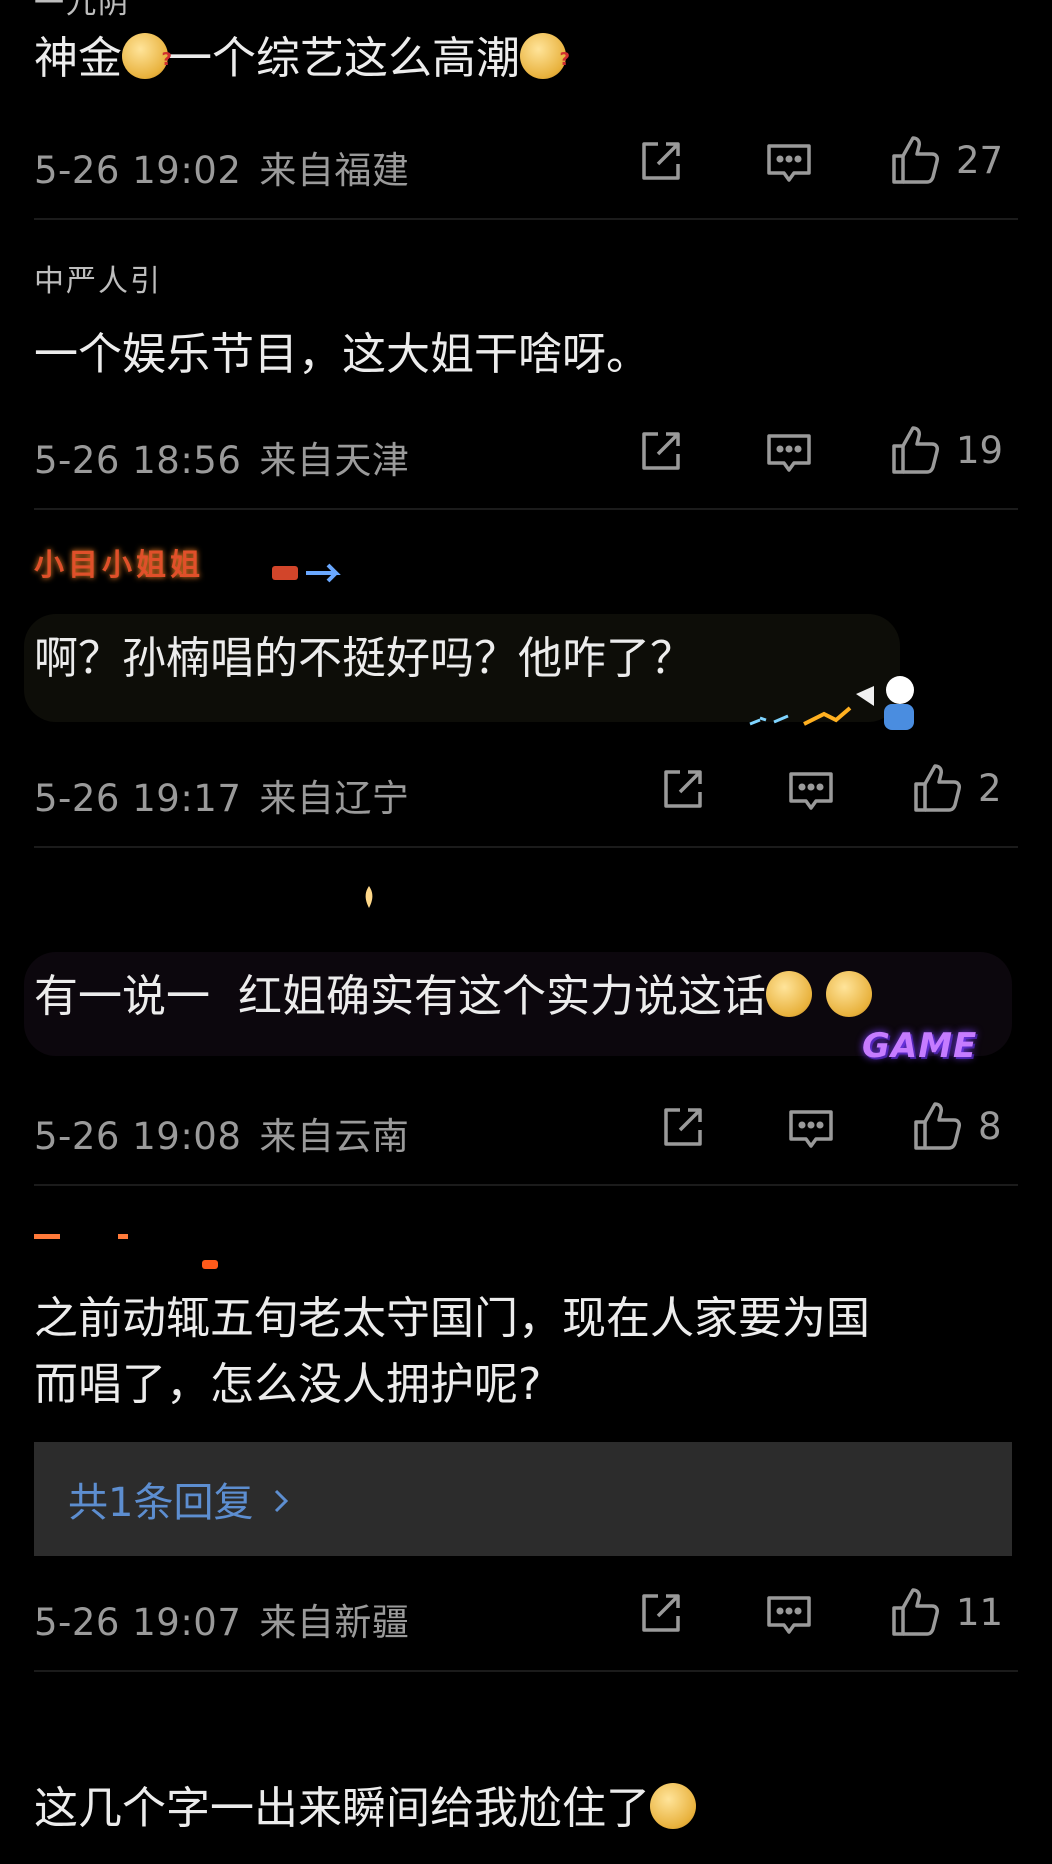  Describe the element at coordinates (946, 1612) in the screenshot. I see `like-button: 11` at that location.